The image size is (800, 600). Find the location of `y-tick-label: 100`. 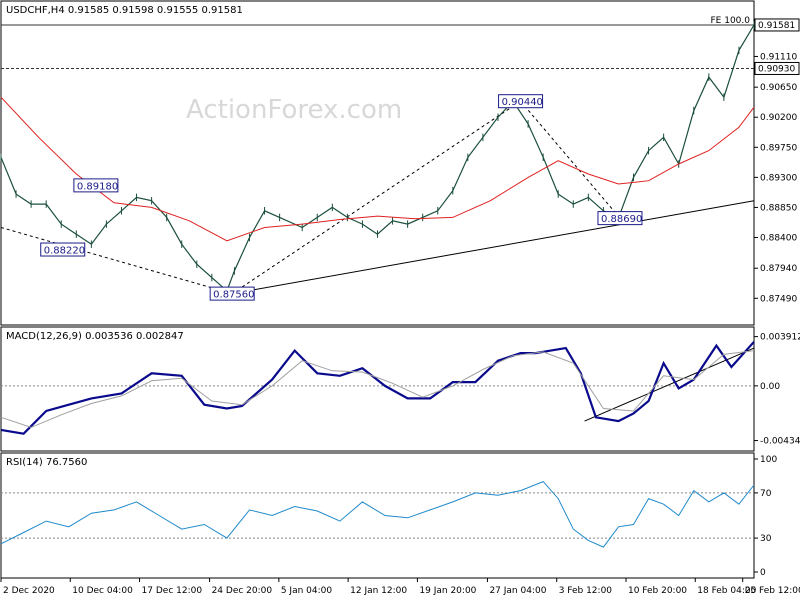

y-tick-label: 100 is located at coordinates (768, 460).